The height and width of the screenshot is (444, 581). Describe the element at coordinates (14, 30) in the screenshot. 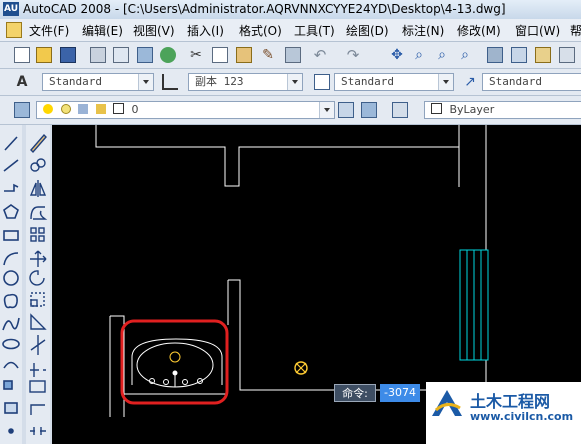

I see `document-icon` at that location.